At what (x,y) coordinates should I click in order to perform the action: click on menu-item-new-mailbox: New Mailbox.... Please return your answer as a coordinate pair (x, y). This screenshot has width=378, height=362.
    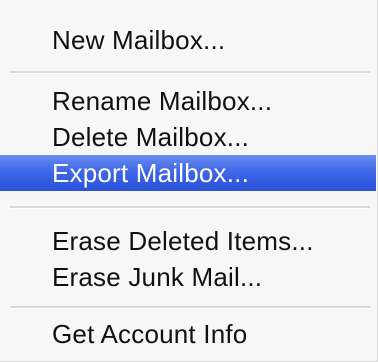
    Looking at the image, I should click on (188, 40).